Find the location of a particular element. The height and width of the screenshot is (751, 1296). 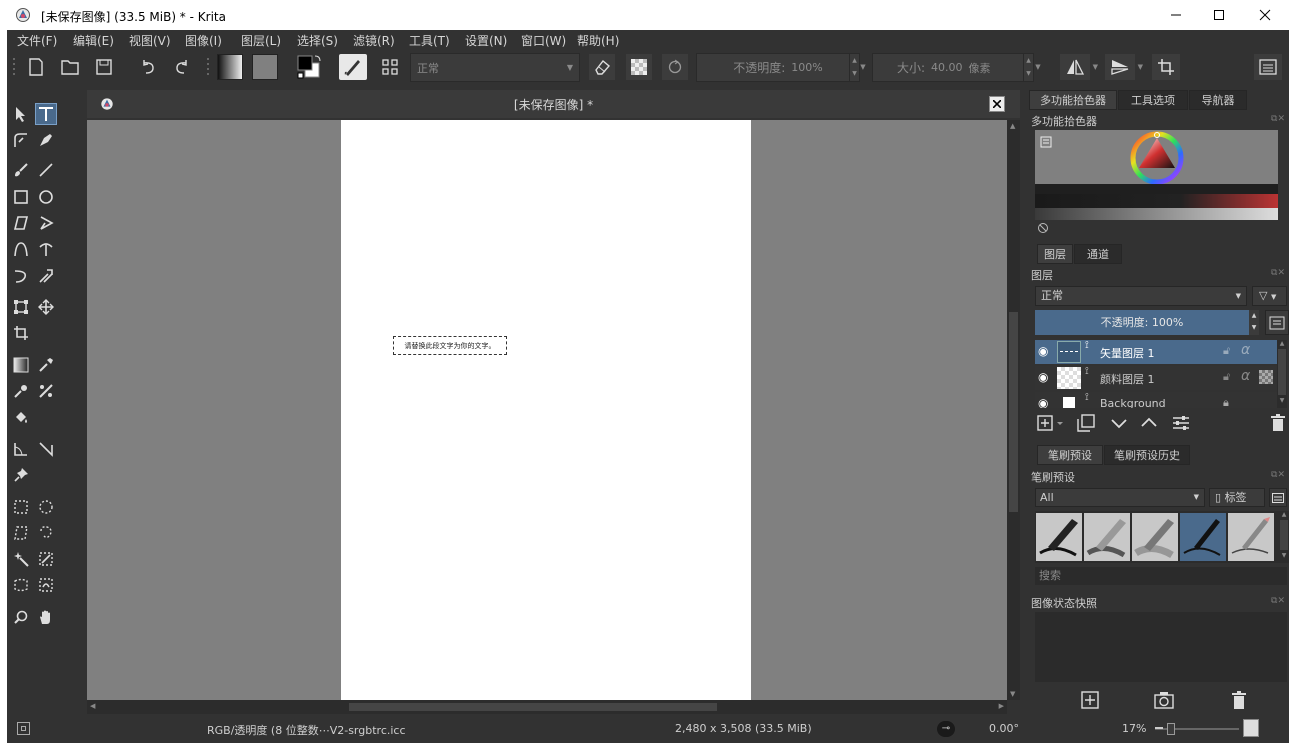

color-shade-strip is located at coordinates (1156, 201).